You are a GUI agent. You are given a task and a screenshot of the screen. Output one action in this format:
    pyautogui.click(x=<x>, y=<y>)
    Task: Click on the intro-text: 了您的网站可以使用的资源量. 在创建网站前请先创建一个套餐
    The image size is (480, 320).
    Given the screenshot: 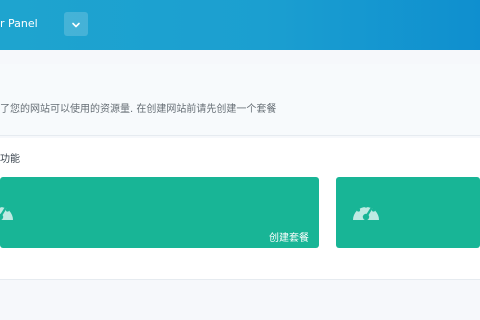 What is the action you would take?
    pyautogui.click(x=138, y=109)
    